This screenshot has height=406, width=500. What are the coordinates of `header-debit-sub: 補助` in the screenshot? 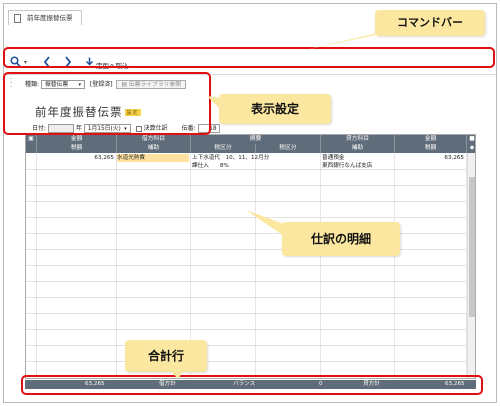 It's located at (153, 148).